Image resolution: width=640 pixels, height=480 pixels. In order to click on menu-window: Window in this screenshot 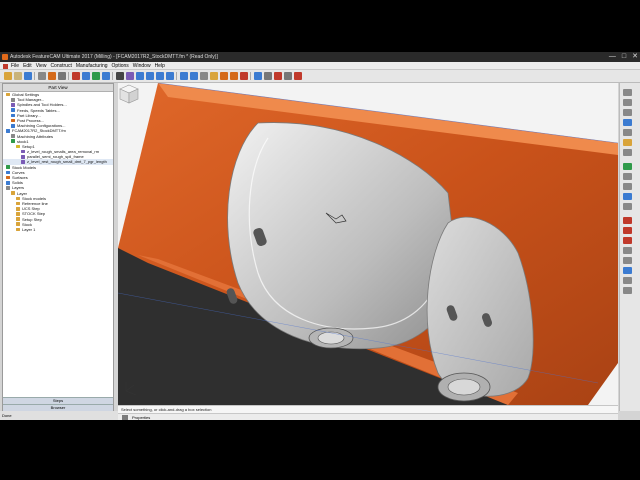, I will do `click(142, 65)`.